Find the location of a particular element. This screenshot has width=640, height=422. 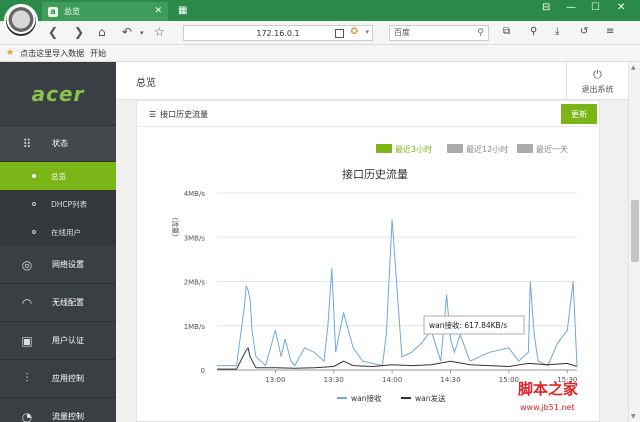

tab-title: 总览 is located at coordinates (72, 11).